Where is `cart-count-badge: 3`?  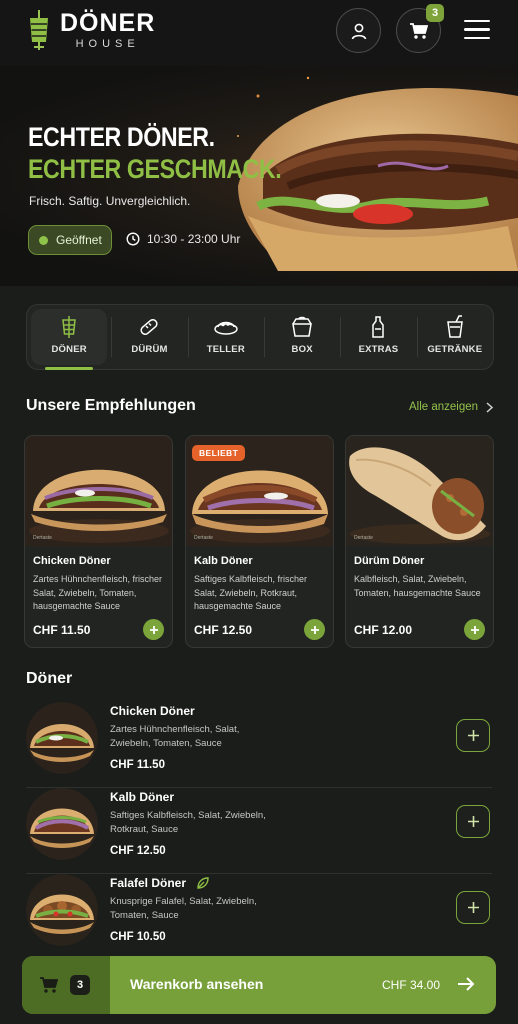
cart-count-badge: 3 is located at coordinates (435, 13).